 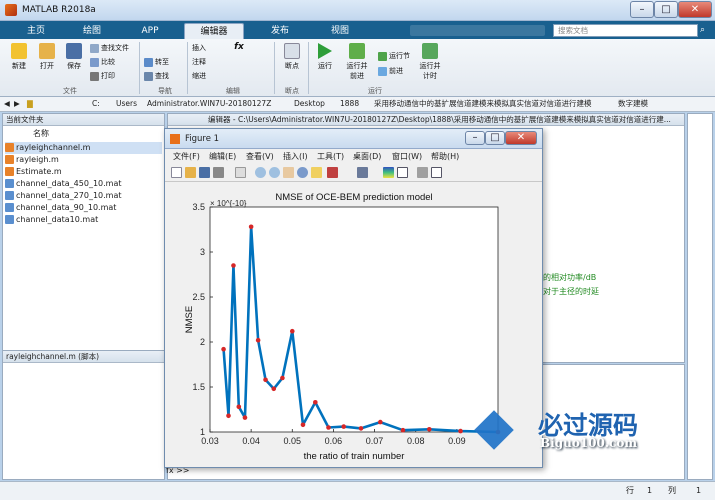 I want to click on brush-icon, so click(x=332, y=172).